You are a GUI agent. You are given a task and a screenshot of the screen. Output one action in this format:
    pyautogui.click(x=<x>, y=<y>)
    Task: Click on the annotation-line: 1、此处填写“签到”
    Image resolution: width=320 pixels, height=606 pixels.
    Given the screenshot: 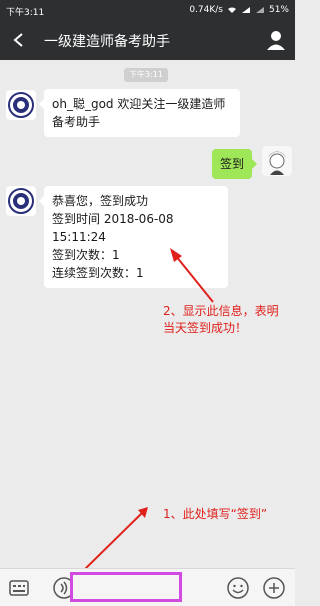 What is the action you would take?
    pyautogui.click(x=215, y=514)
    